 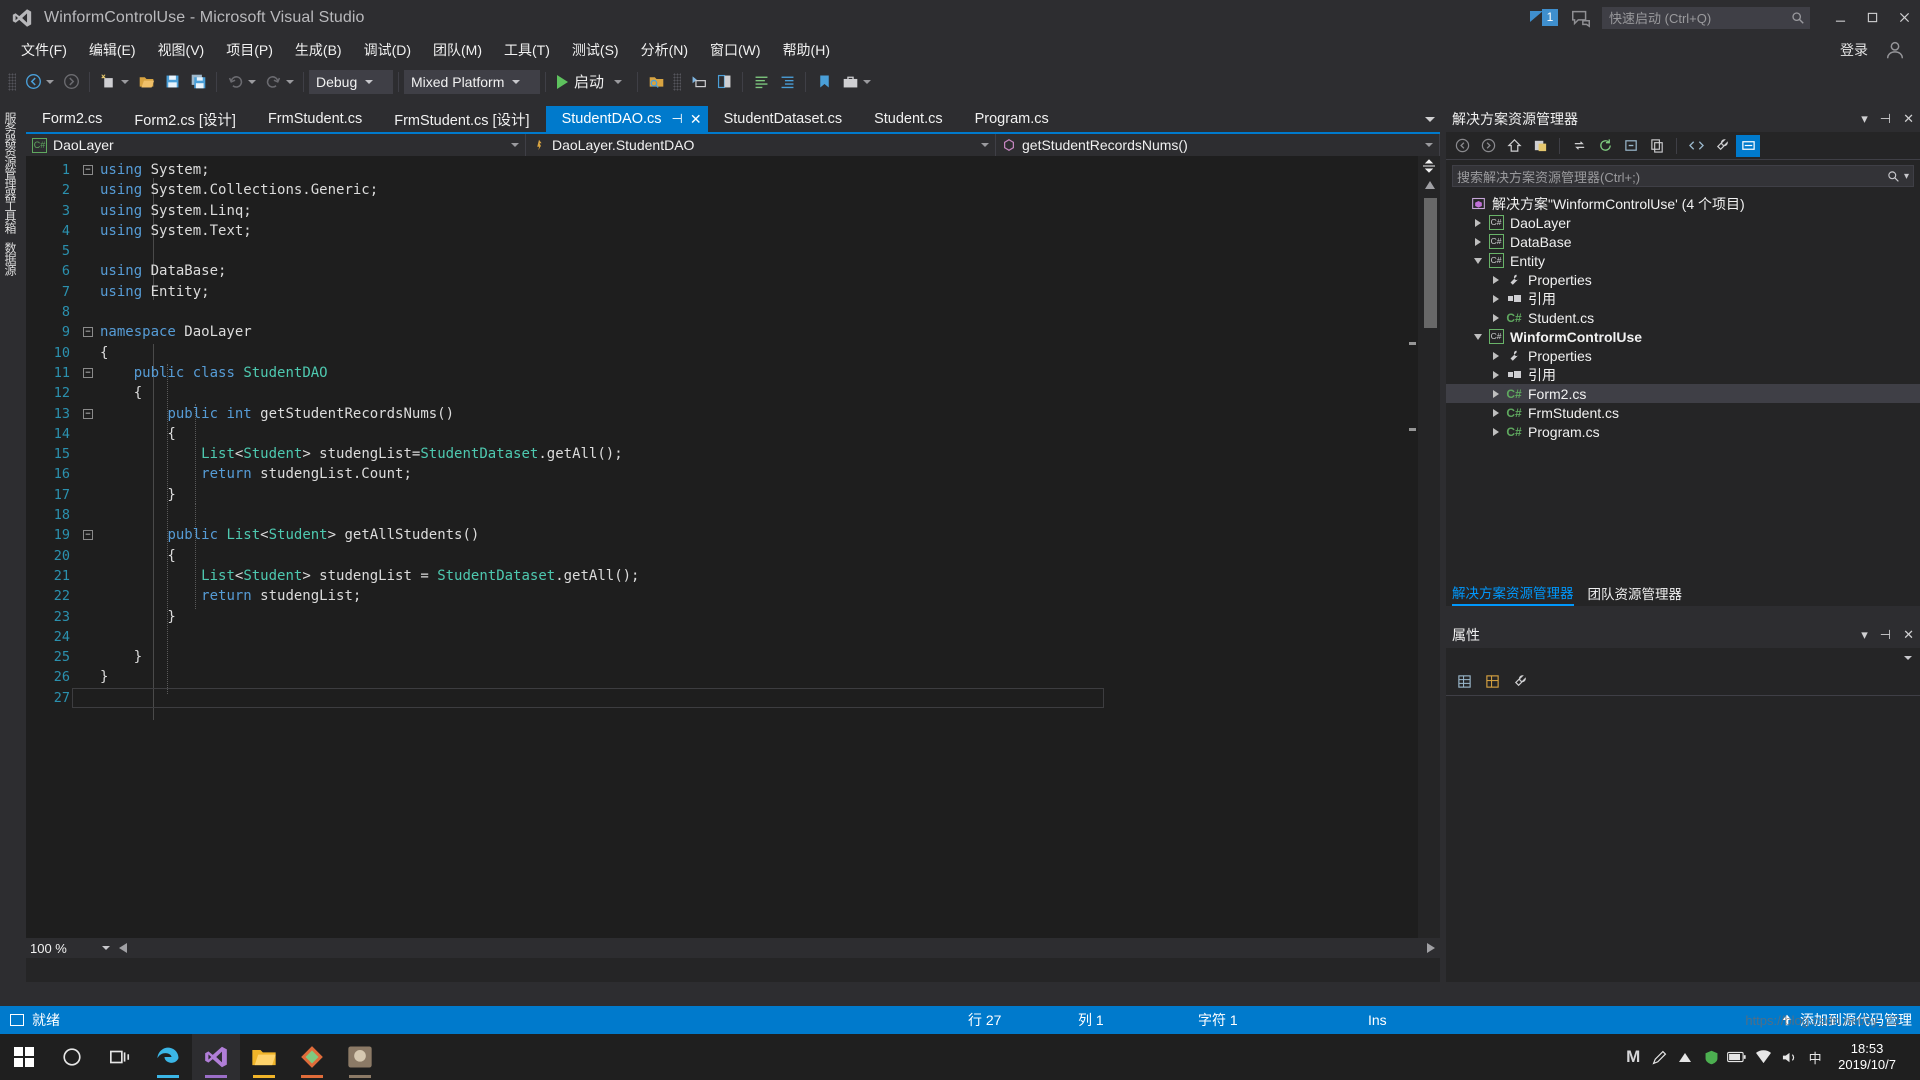 I want to click on view-code-icon, so click(x=1696, y=146).